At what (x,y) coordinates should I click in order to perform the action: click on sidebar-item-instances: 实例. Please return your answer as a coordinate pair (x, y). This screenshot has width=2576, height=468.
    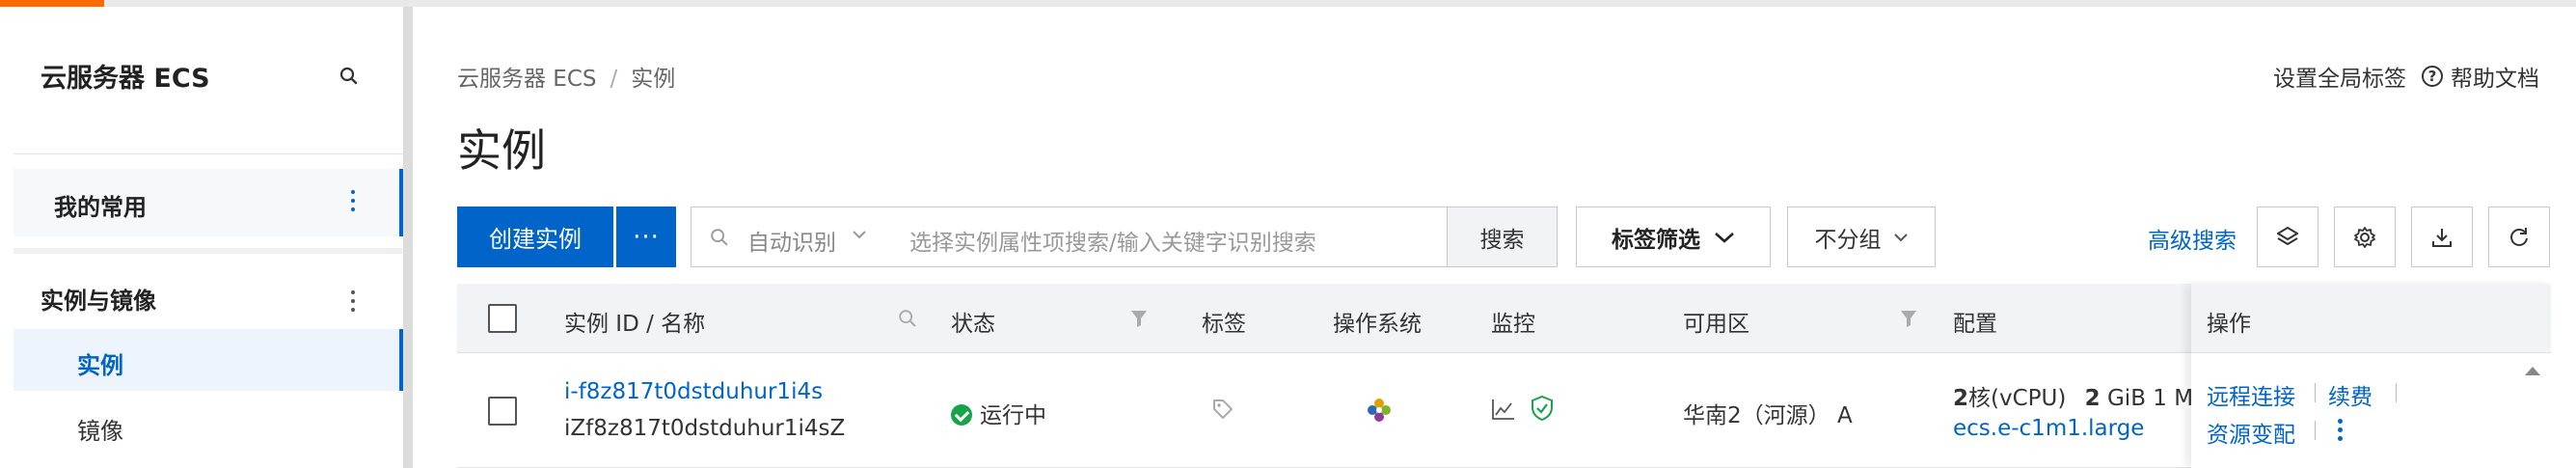
    Looking at the image, I should click on (208, 360).